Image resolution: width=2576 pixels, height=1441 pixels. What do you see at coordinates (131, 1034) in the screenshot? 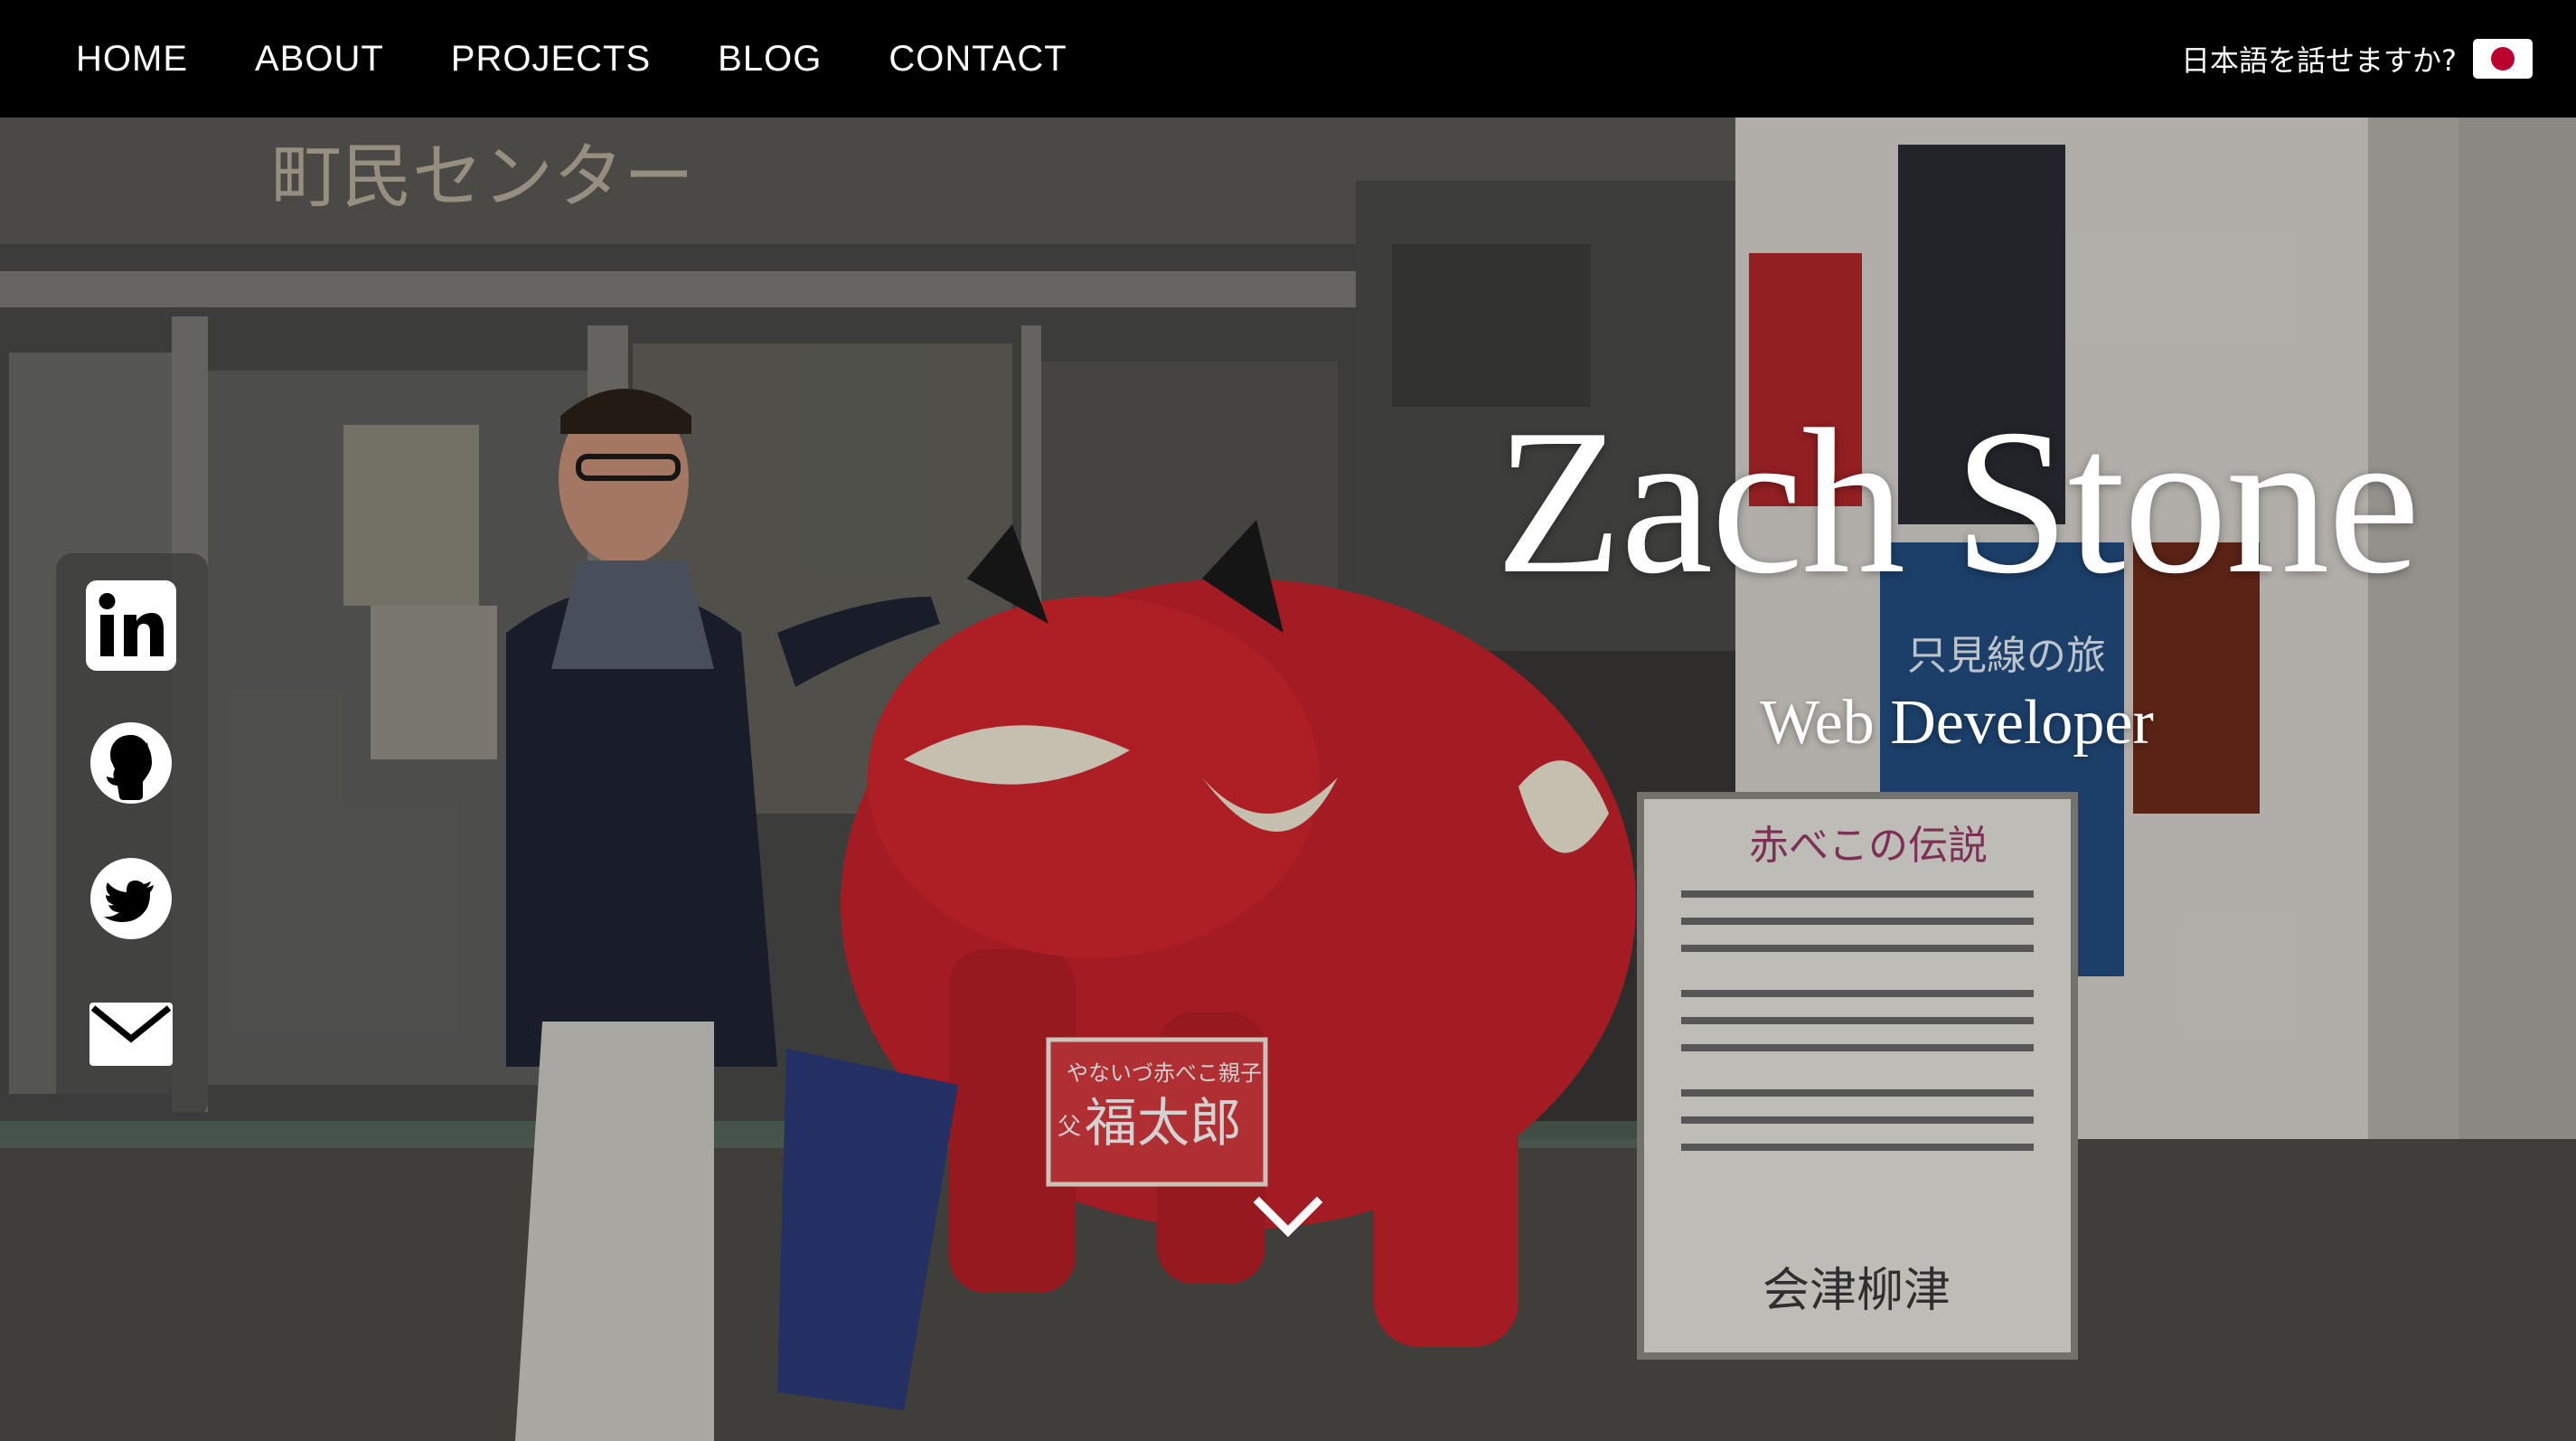
I see `email-icon` at bounding box center [131, 1034].